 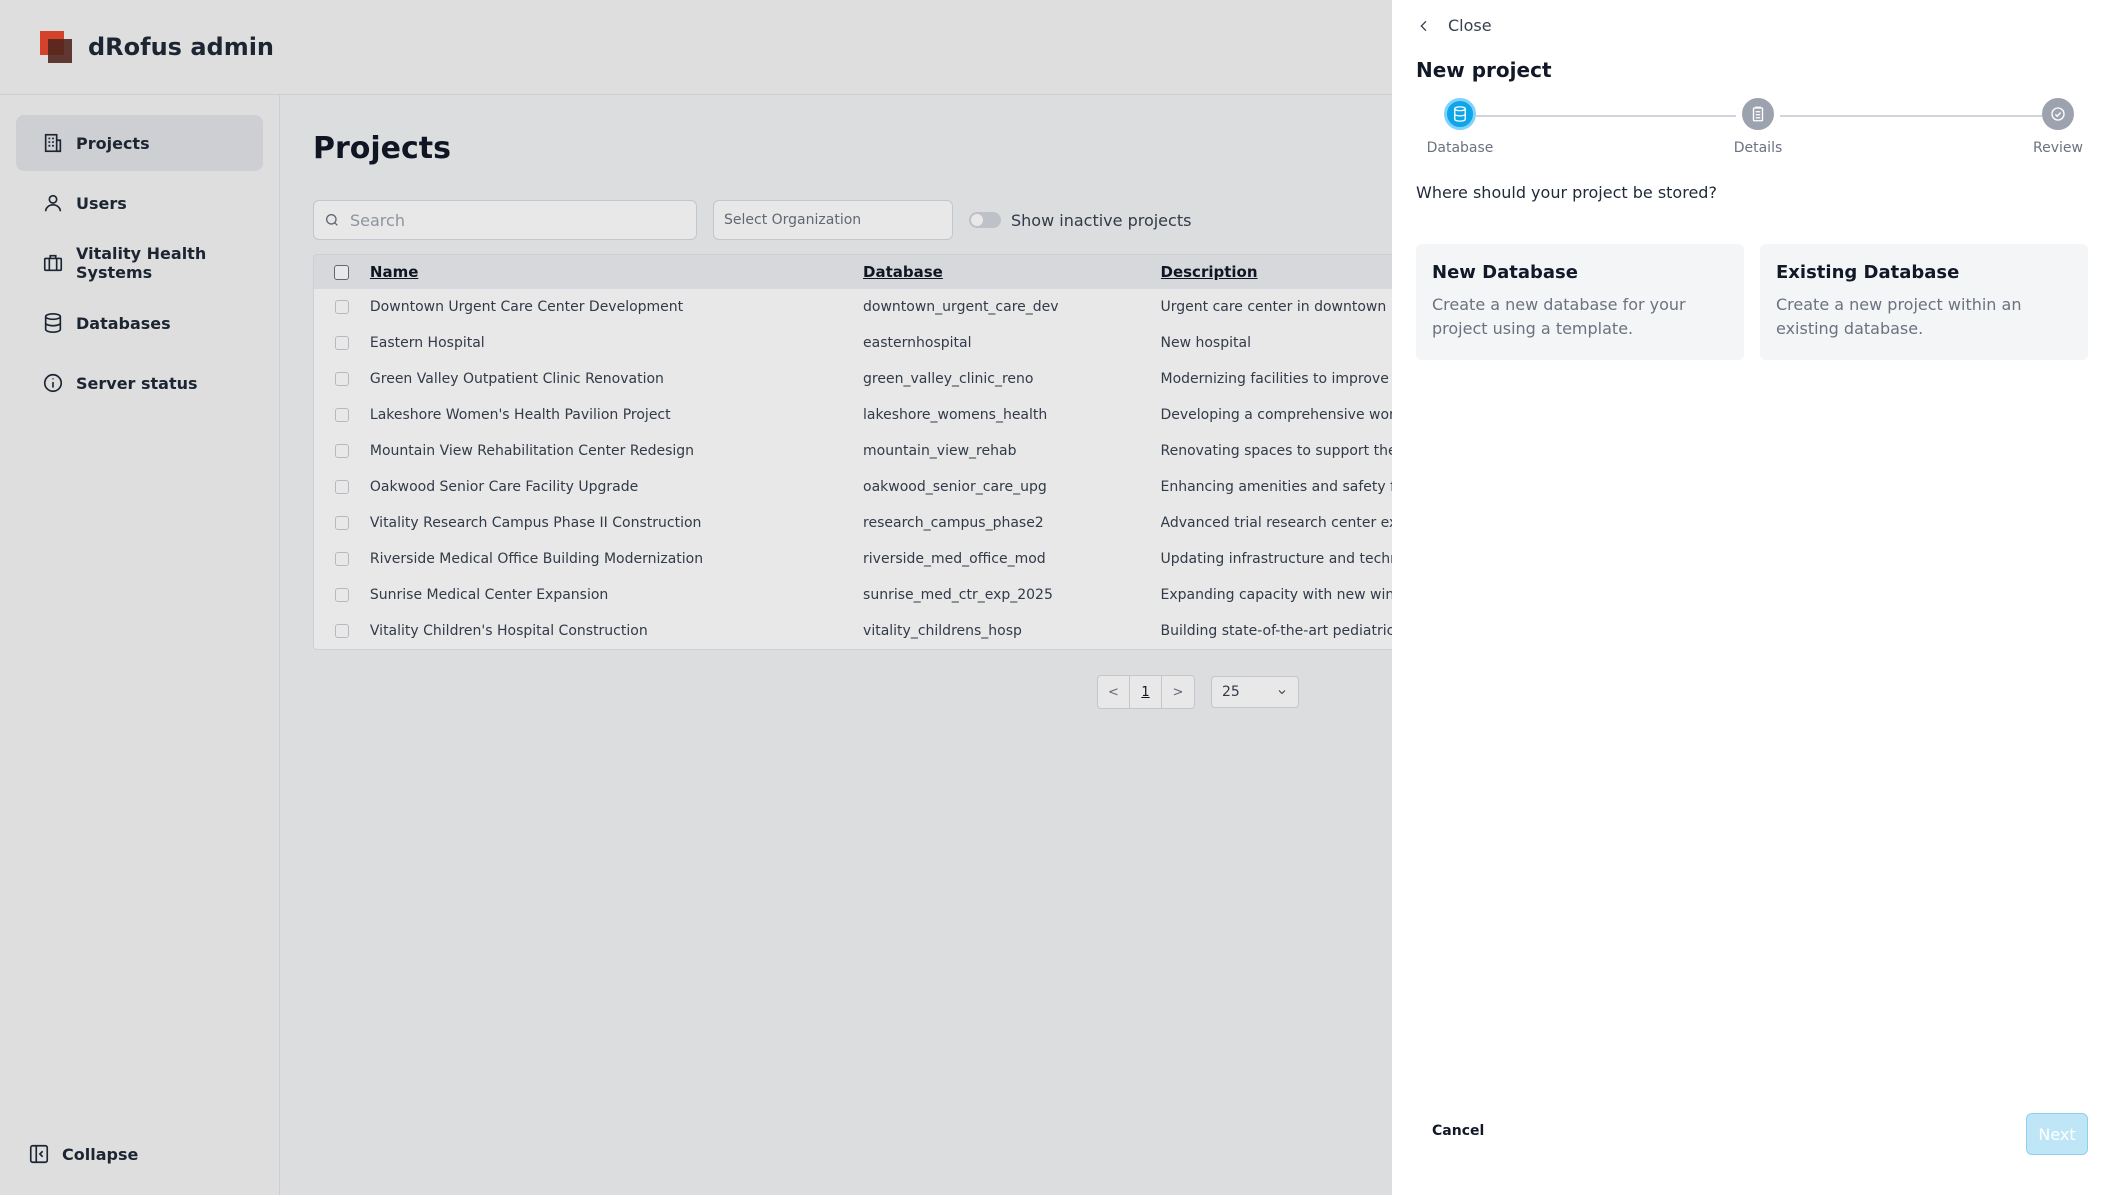 What do you see at coordinates (1505, 272) in the screenshot?
I see `option-title: New Database` at bounding box center [1505, 272].